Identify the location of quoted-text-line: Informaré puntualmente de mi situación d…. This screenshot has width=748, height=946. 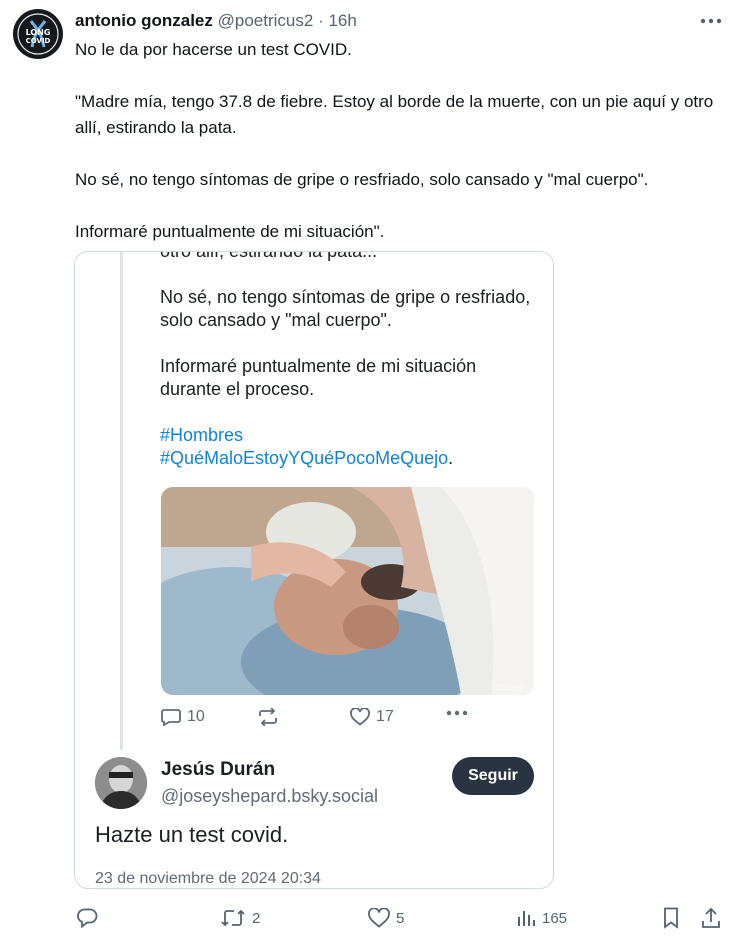
(318, 377).